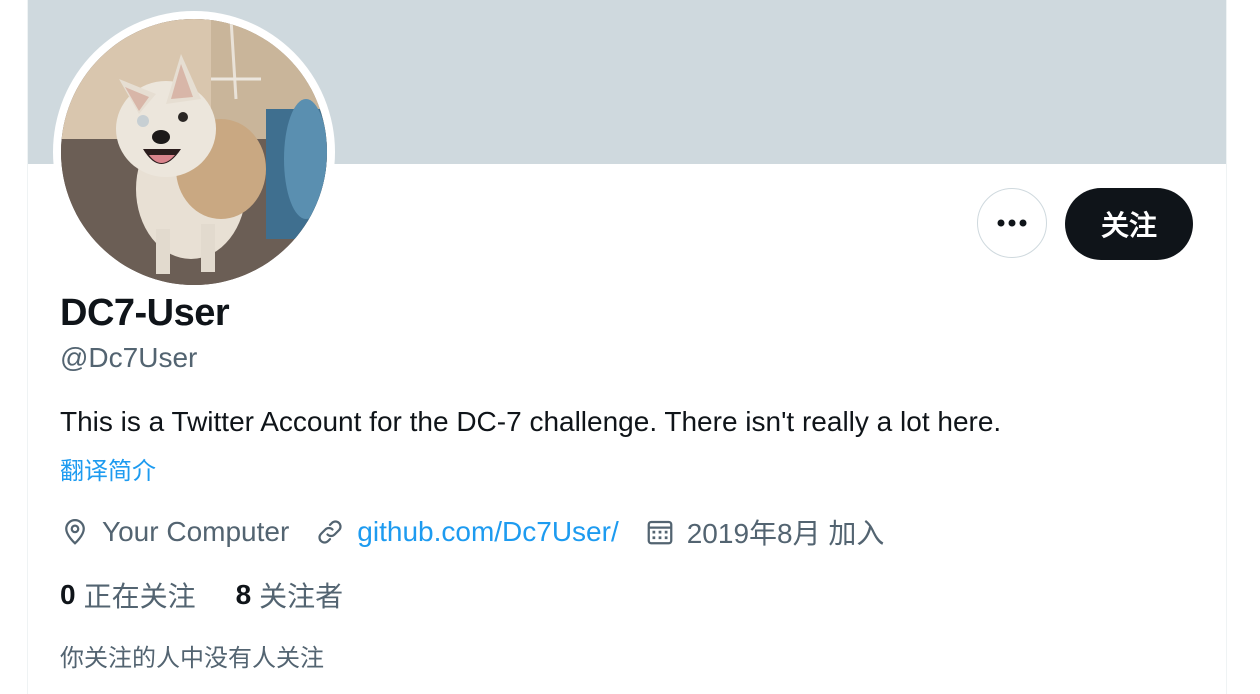 The width and height of the screenshot is (1260, 694). I want to click on location-pin-icon, so click(75, 532).